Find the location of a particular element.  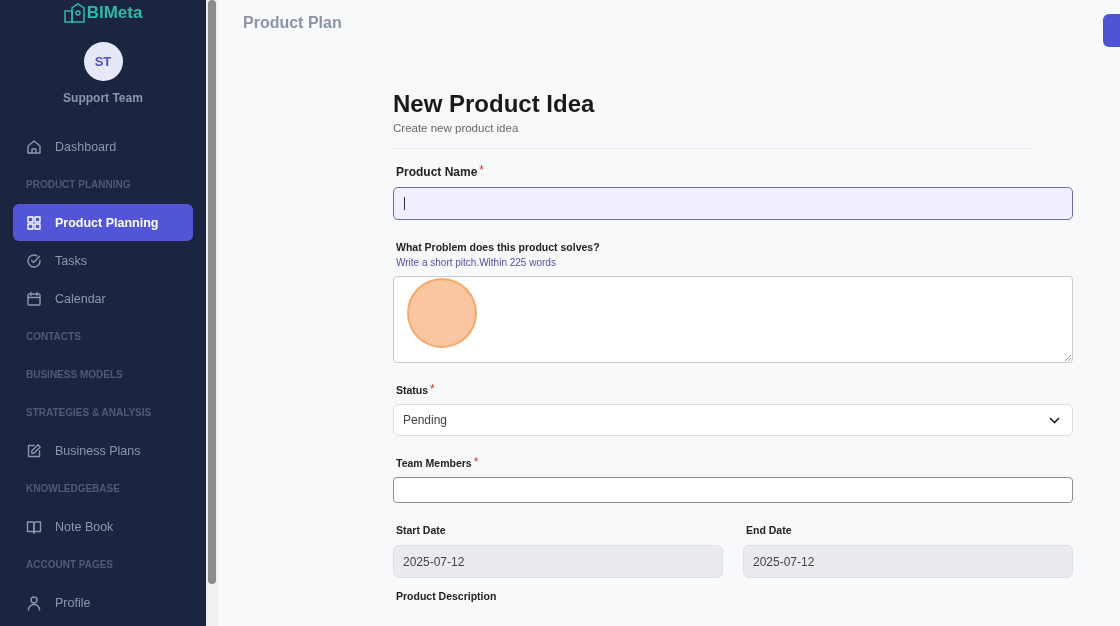

user-icon is located at coordinates (34, 602).